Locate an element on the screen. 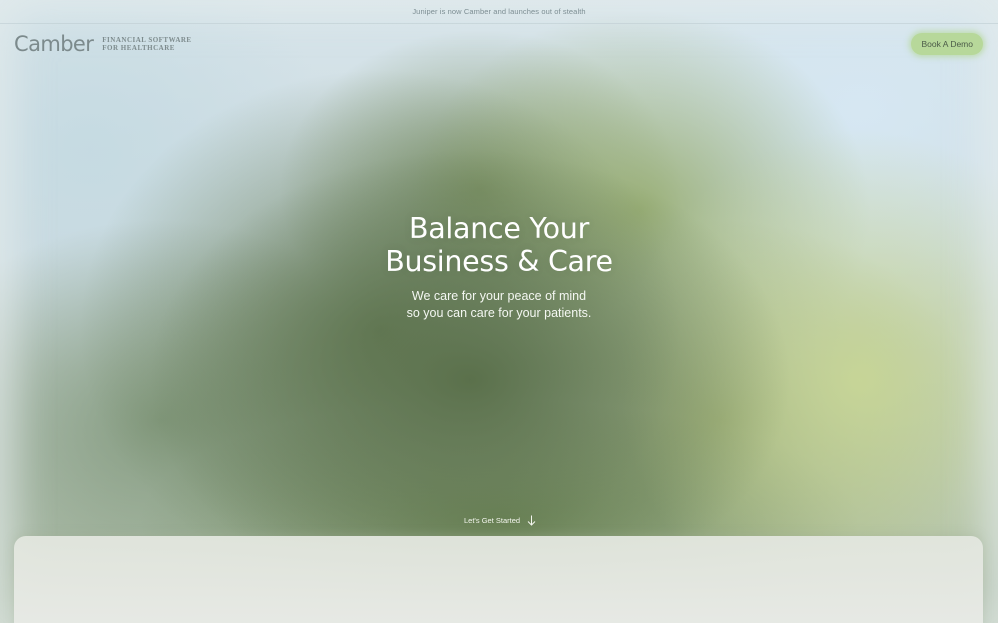 The image size is (998, 623). get-started-label: Let's Get Started is located at coordinates (492, 520).